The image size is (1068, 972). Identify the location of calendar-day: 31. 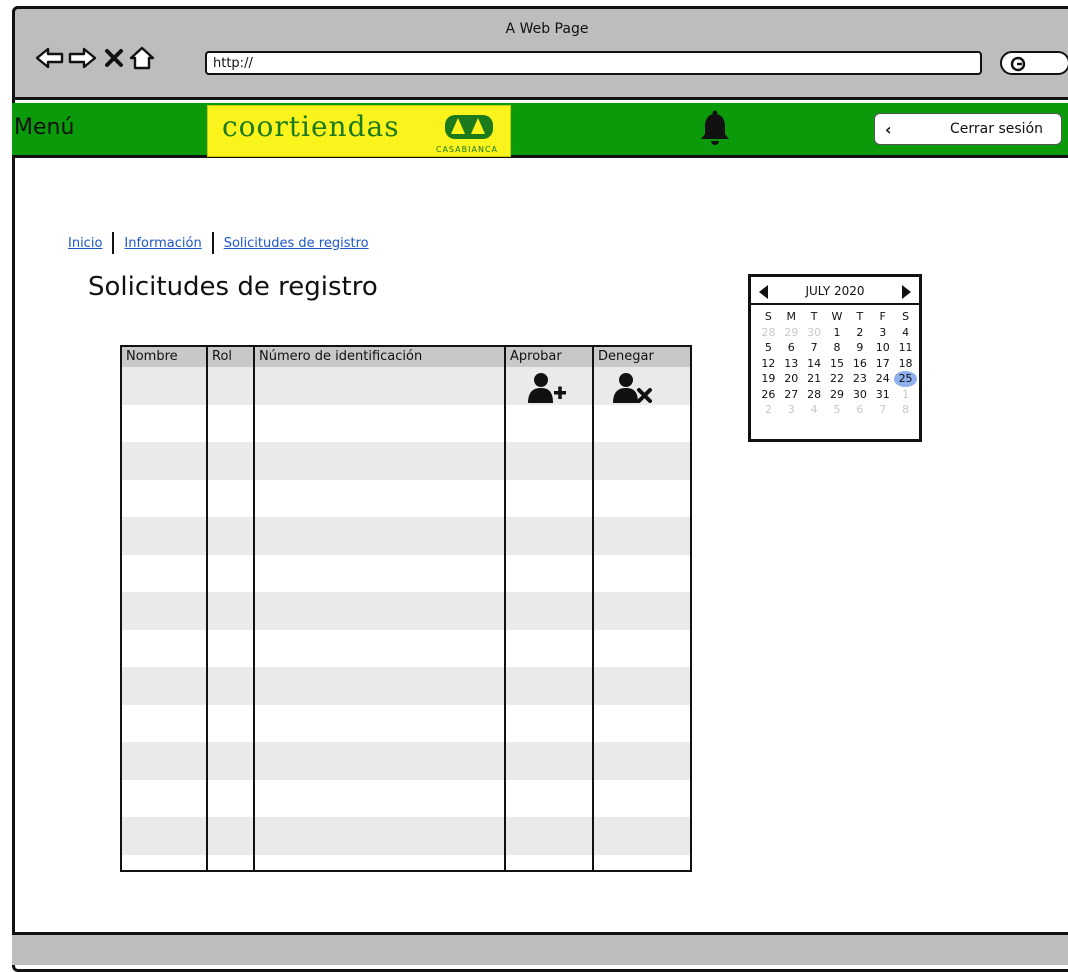
(882, 395).